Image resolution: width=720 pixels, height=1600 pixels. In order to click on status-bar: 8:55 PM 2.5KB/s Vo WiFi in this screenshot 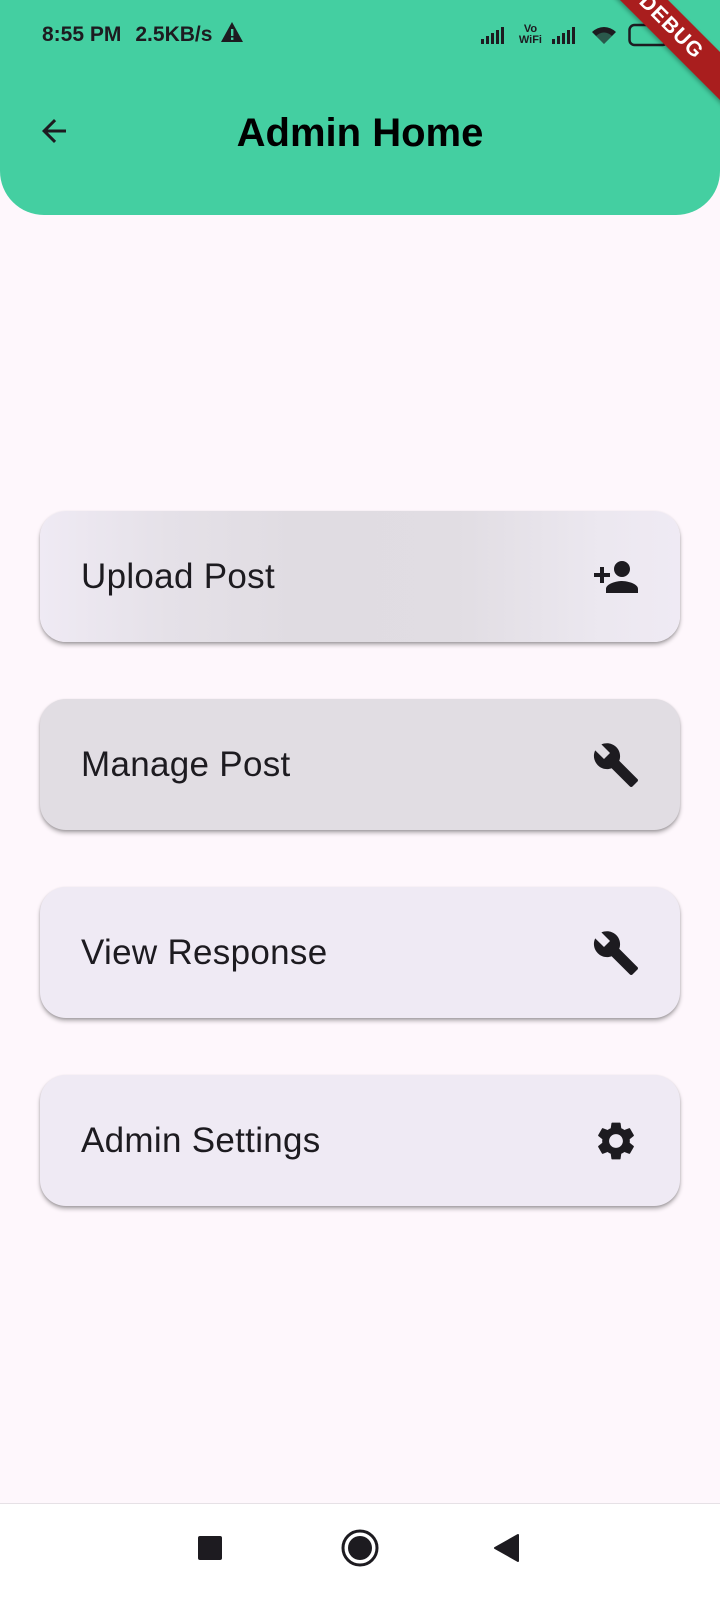, I will do `click(360, 35)`.